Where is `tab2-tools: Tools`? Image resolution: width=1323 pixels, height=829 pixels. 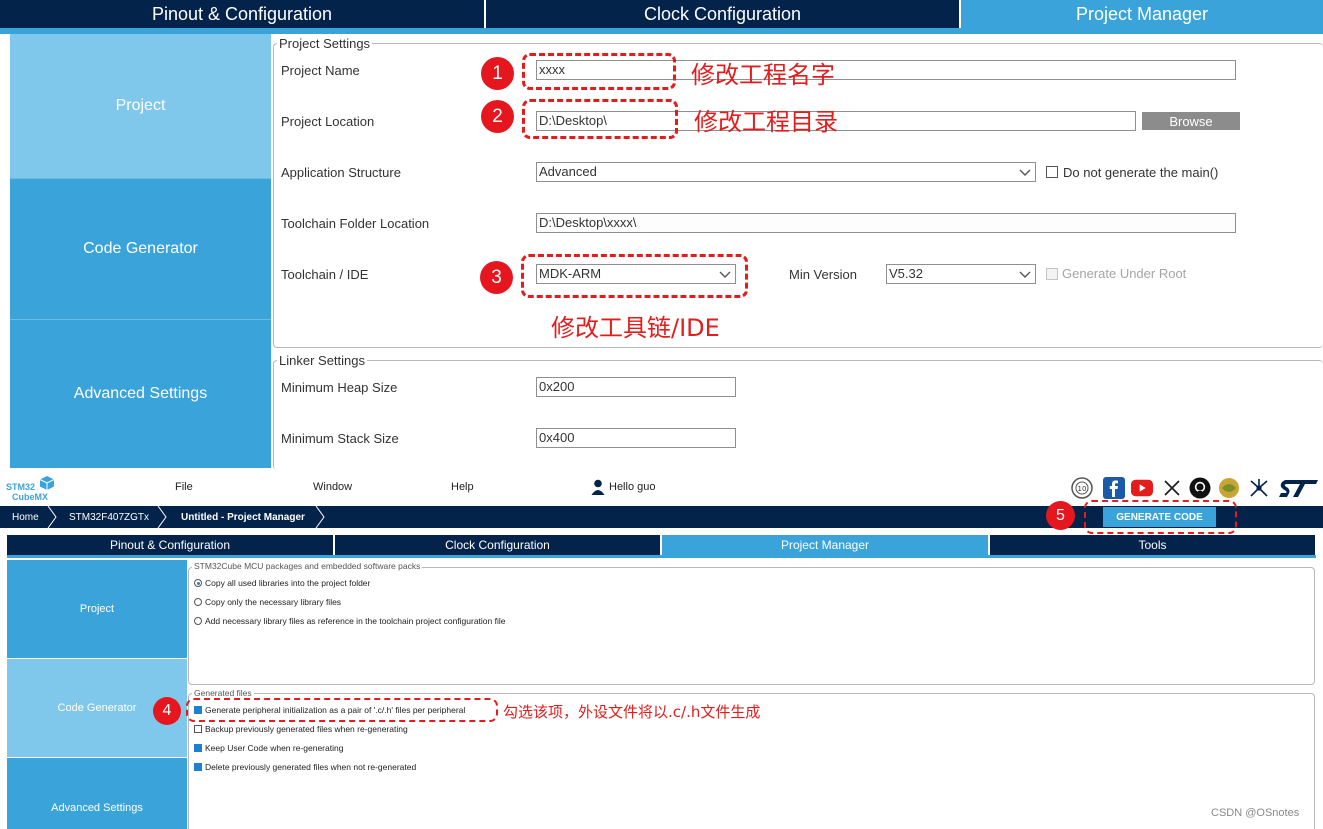
tab2-tools: Tools is located at coordinates (1153, 545).